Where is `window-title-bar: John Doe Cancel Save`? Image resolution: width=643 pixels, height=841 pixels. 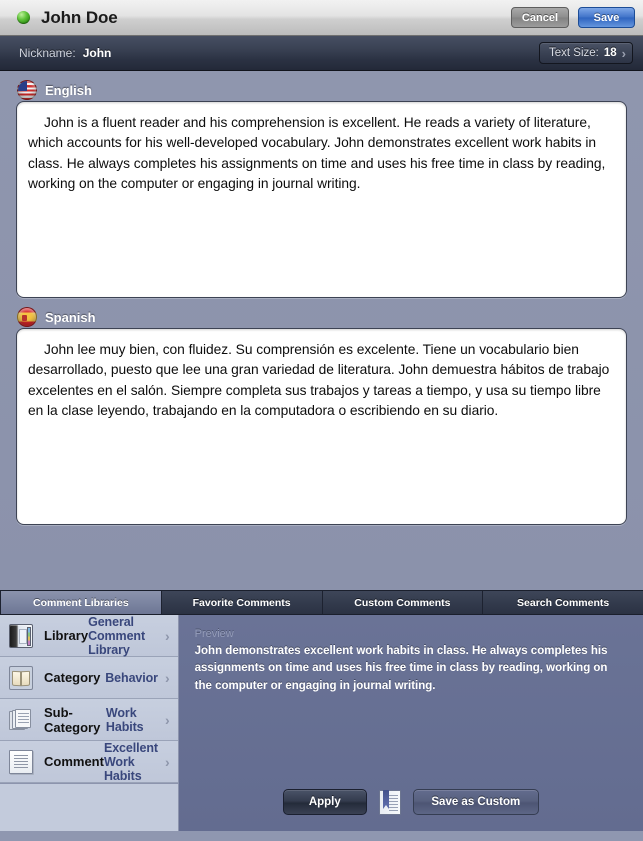
window-title-bar: John Doe Cancel Save is located at coordinates (321, 18).